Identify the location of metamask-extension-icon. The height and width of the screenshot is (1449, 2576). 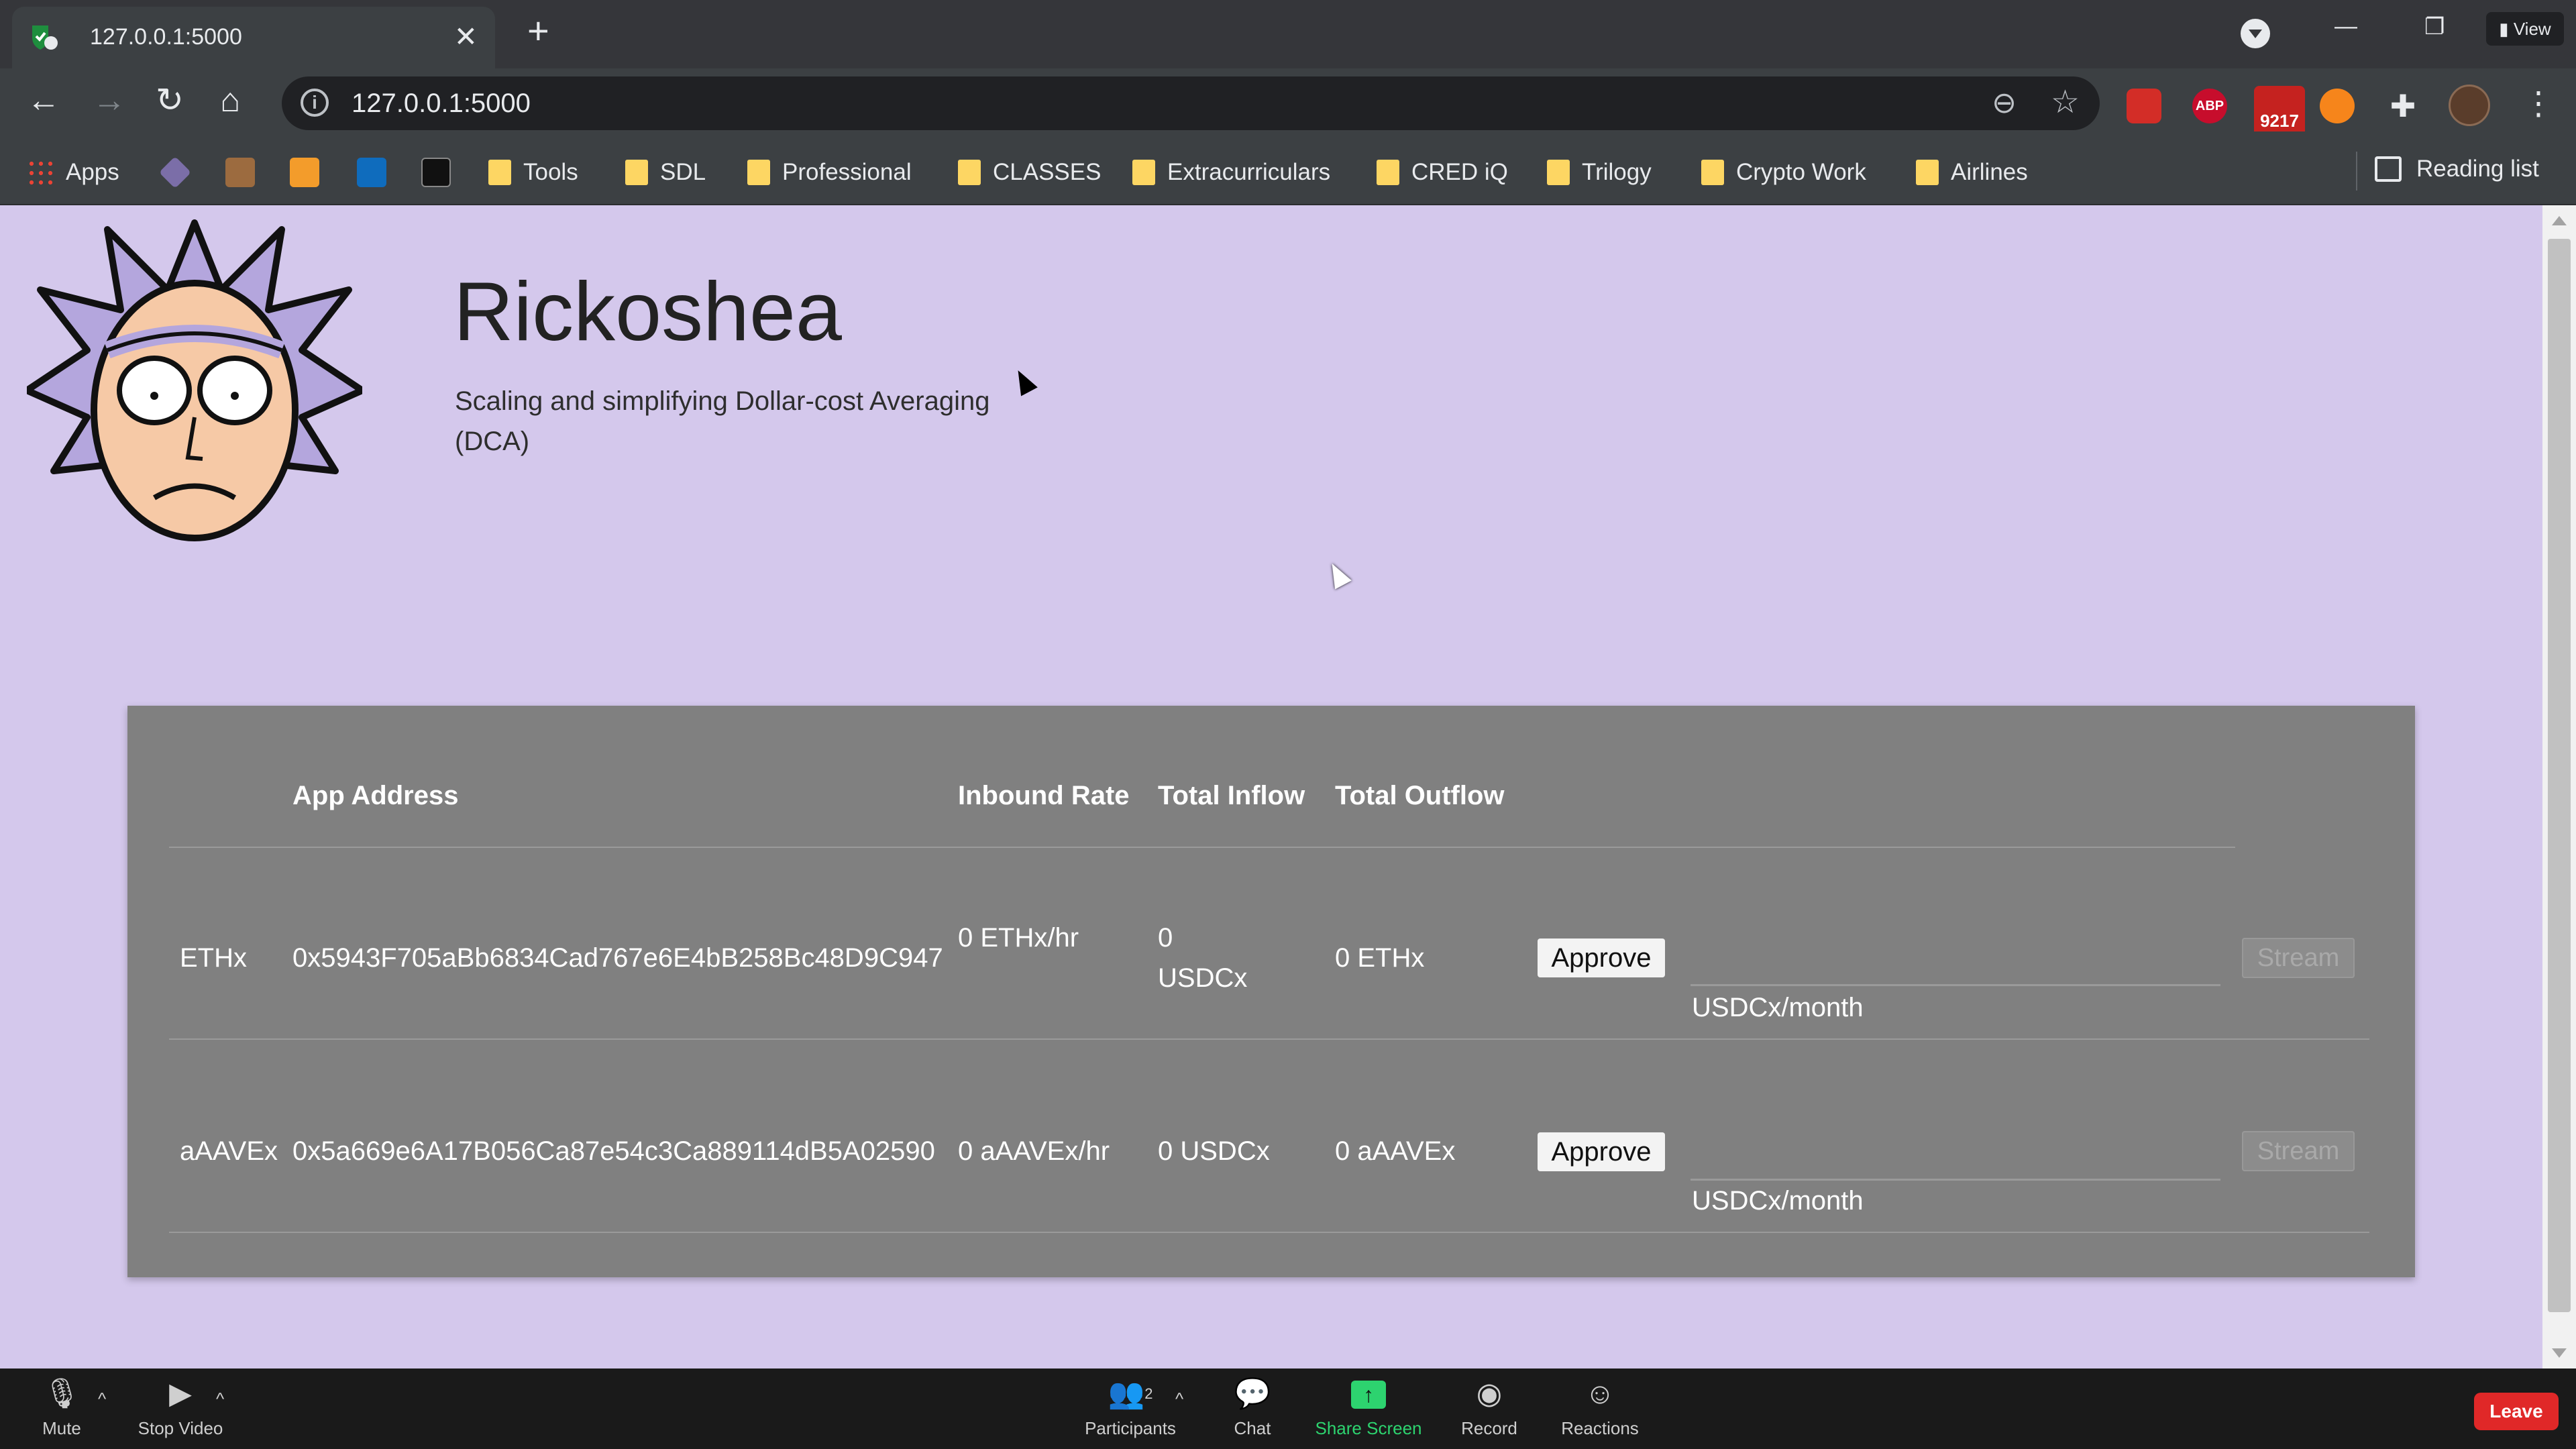
(2337, 106).